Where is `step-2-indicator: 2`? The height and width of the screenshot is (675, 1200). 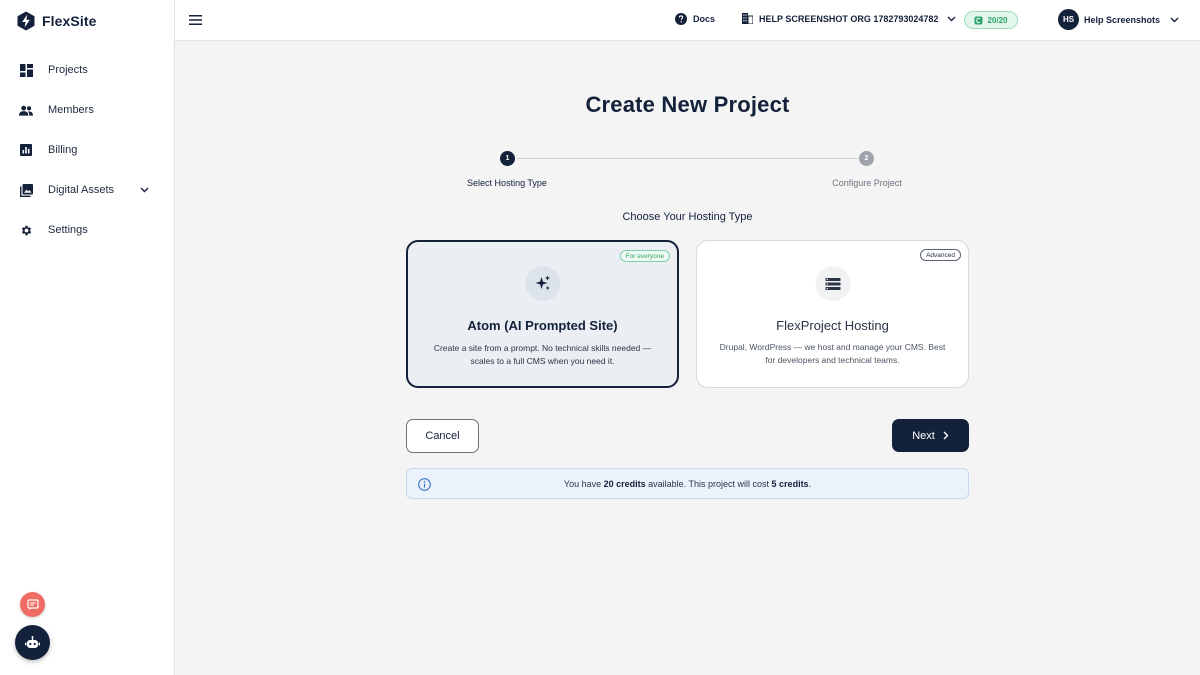
step-2-indicator: 2 is located at coordinates (866, 158).